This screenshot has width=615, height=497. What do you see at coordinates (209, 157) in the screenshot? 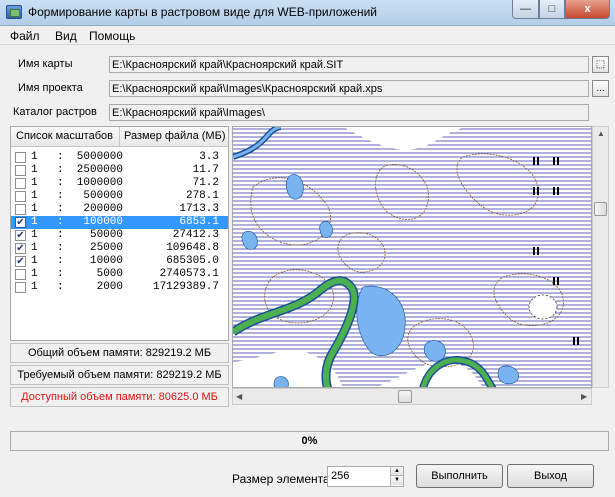
I see `file-size-value: 3.3` at bounding box center [209, 157].